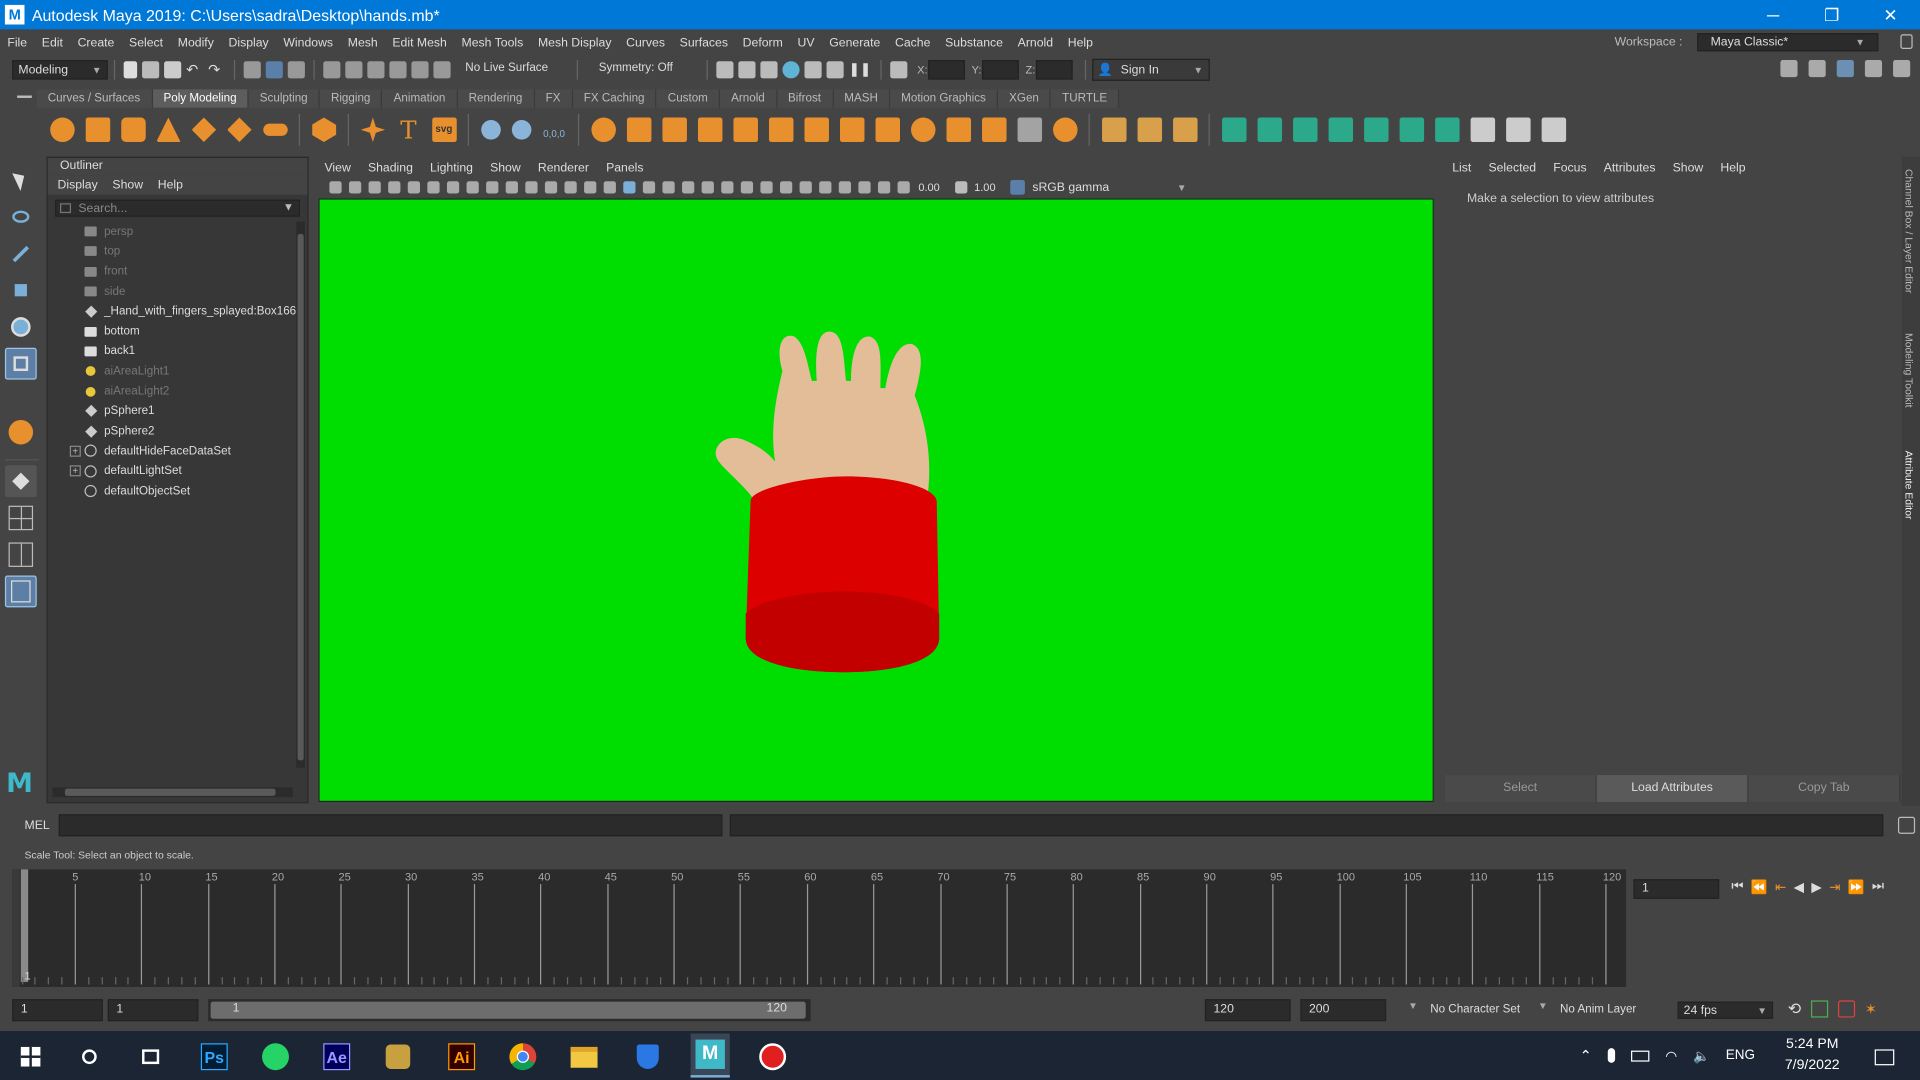 The width and height of the screenshot is (1920, 1080). Describe the element at coordinates (1029, 130) in the screenshot. I see `quad-draw-icon` at that location.